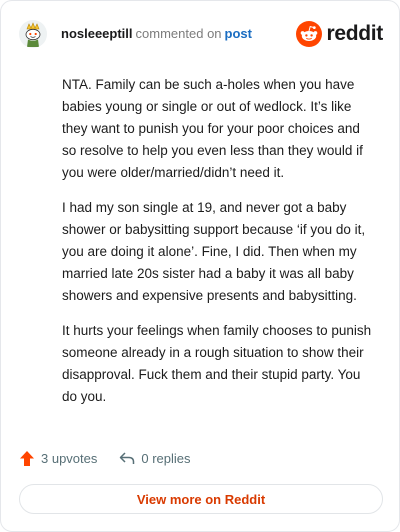  I want to click on comment-meta: nosleeeptill commented on post, so click(156, 34).